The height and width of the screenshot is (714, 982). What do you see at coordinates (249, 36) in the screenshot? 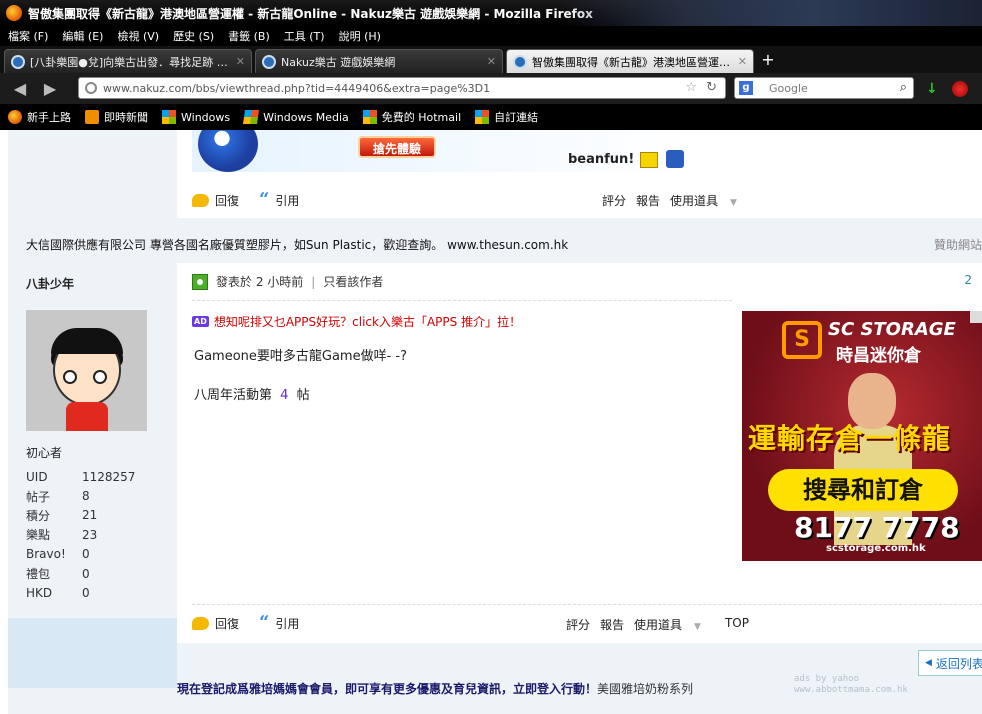
I see `menu-bookmarks: 書籤 (B)` at bounding box center [249, 36].